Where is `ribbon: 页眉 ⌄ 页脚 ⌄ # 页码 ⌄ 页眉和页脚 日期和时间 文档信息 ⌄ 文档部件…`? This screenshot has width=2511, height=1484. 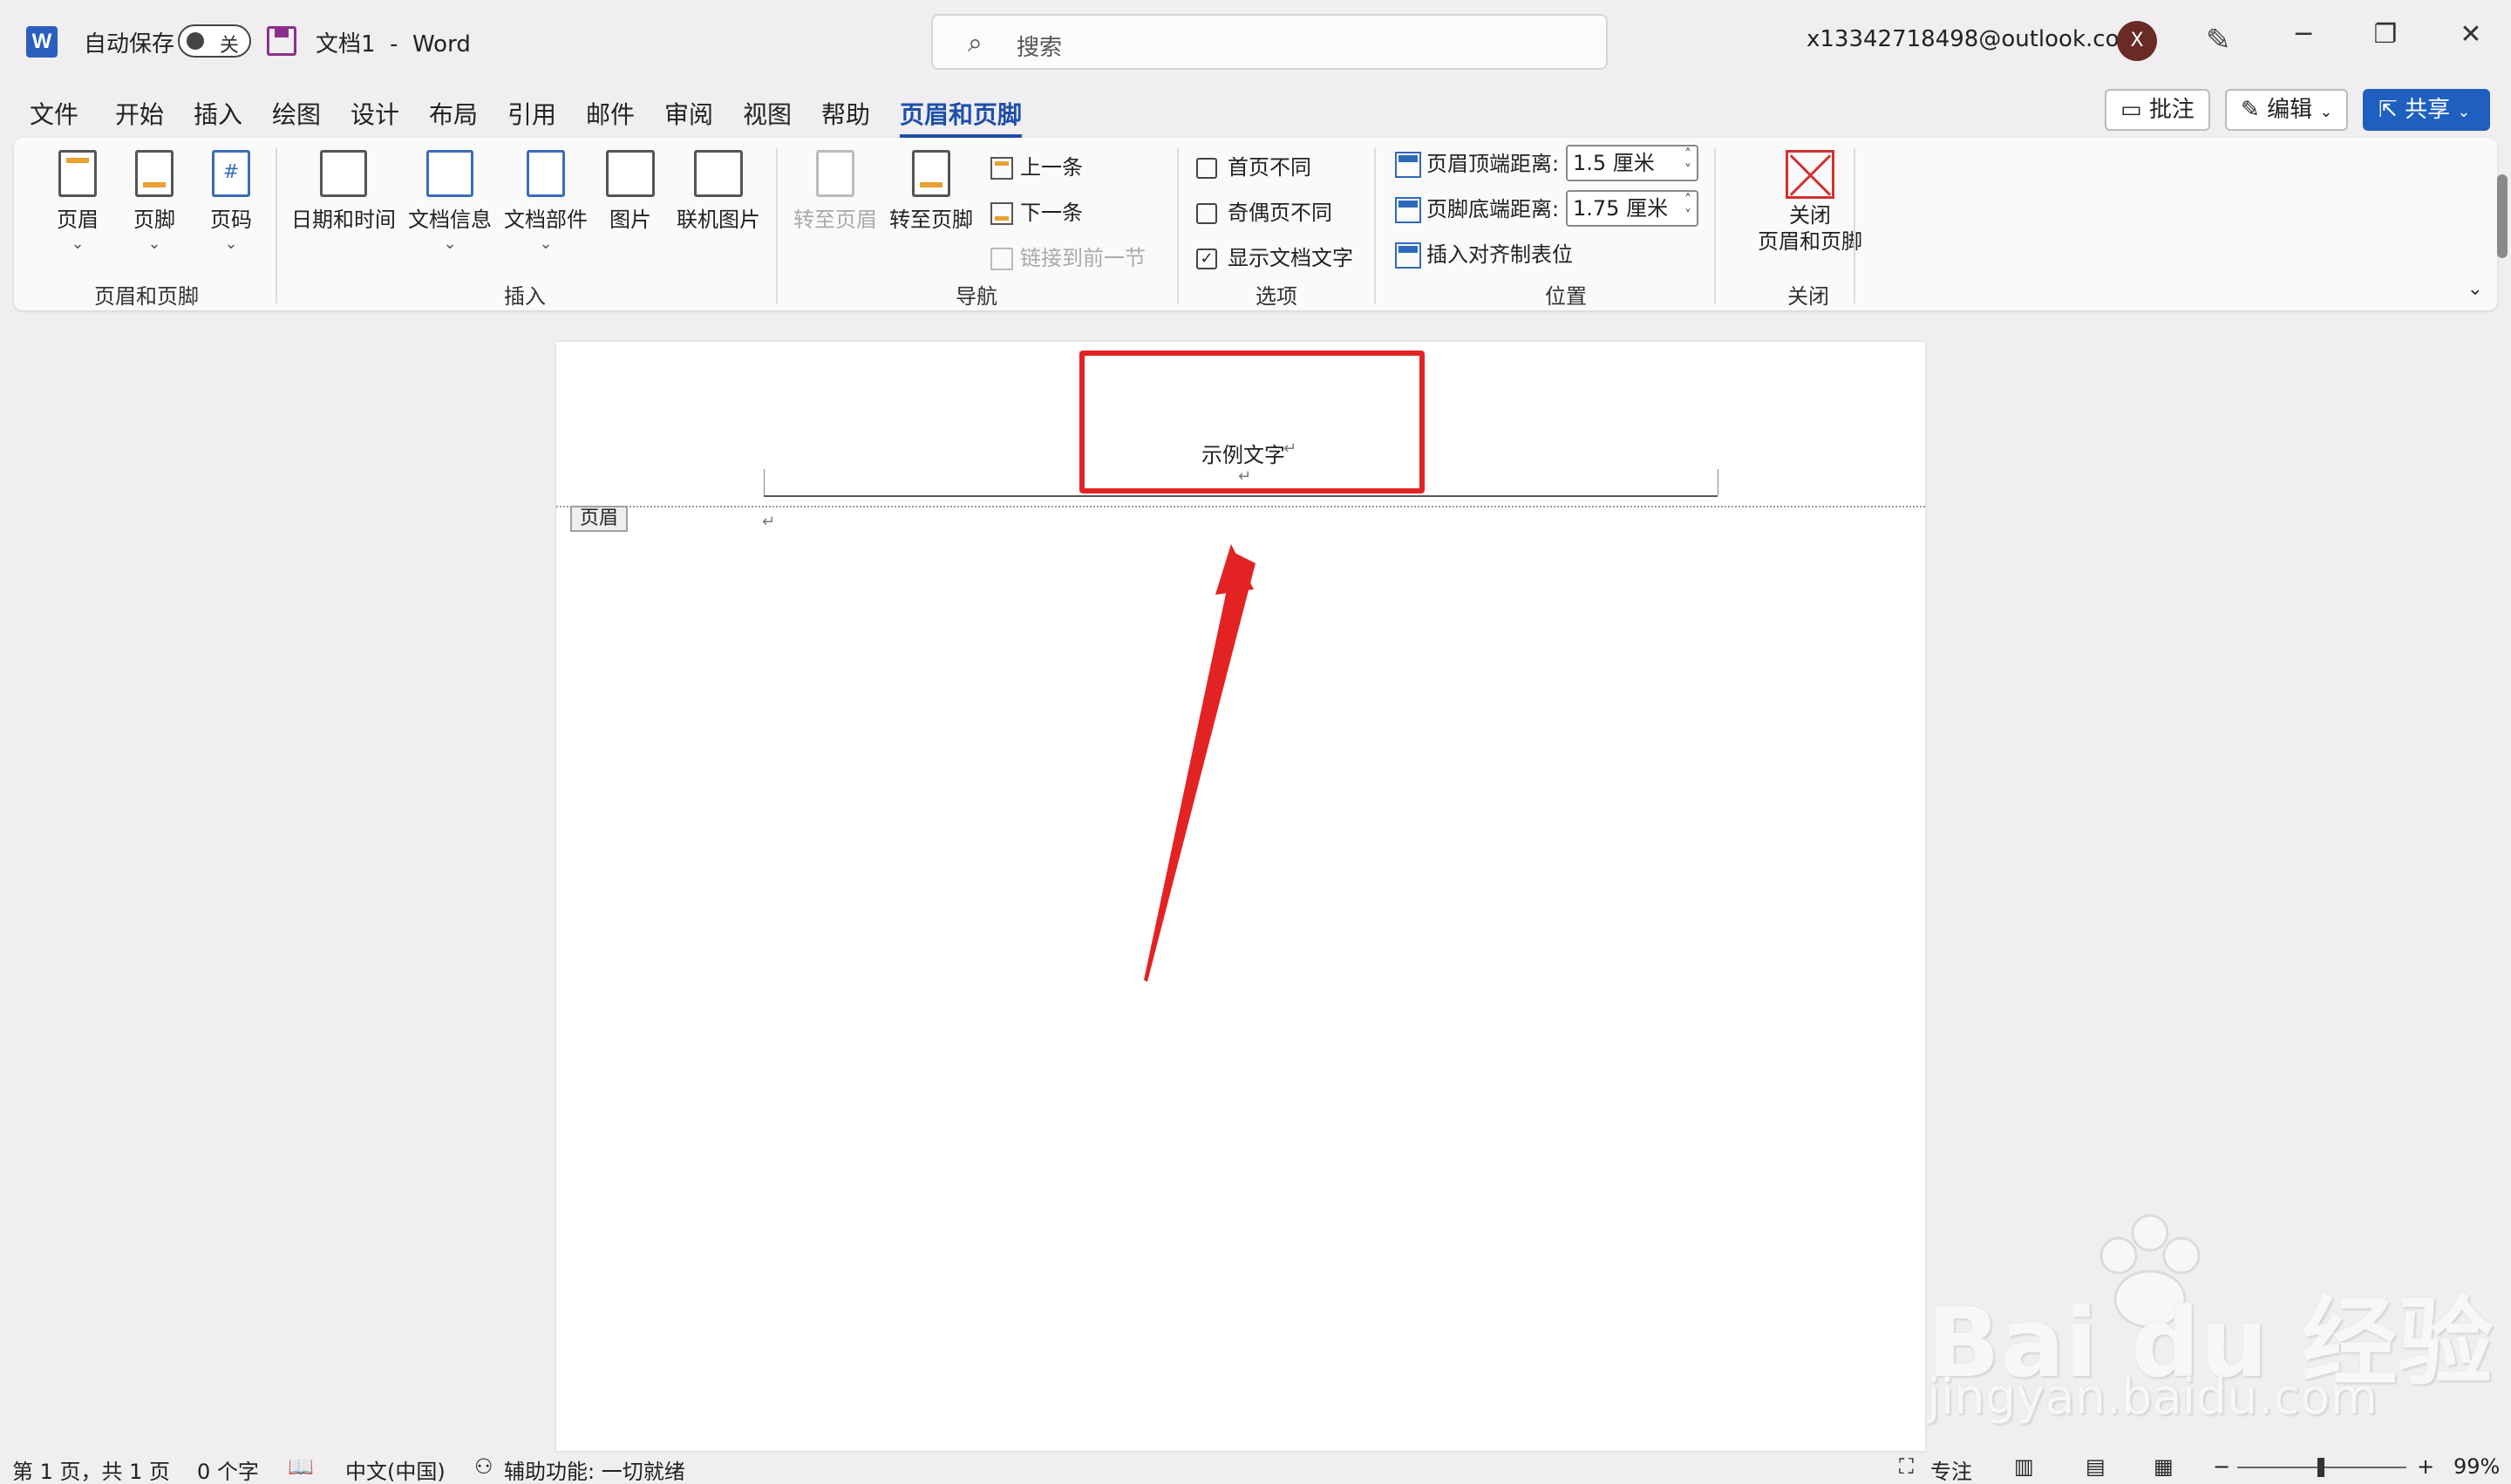
ribbon: 页眉 ⌄ 页脚 ⌄ # 页码 ⌄ 页眉和页脚 日期和时间 文档信息 ⌄ 文档部件… is located at coordinates (1255, 224).